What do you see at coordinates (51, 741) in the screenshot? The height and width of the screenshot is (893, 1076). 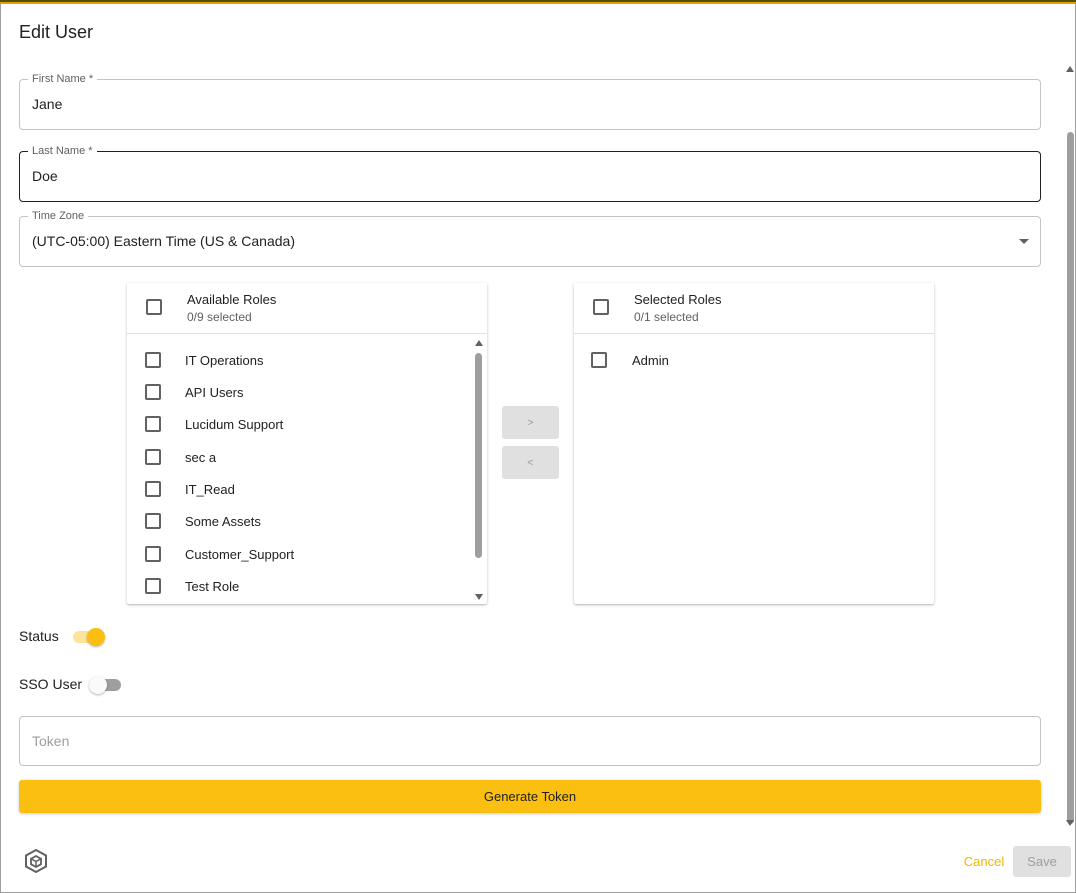 I see `token-placeholder: Token` at bounding box center [51, 741].